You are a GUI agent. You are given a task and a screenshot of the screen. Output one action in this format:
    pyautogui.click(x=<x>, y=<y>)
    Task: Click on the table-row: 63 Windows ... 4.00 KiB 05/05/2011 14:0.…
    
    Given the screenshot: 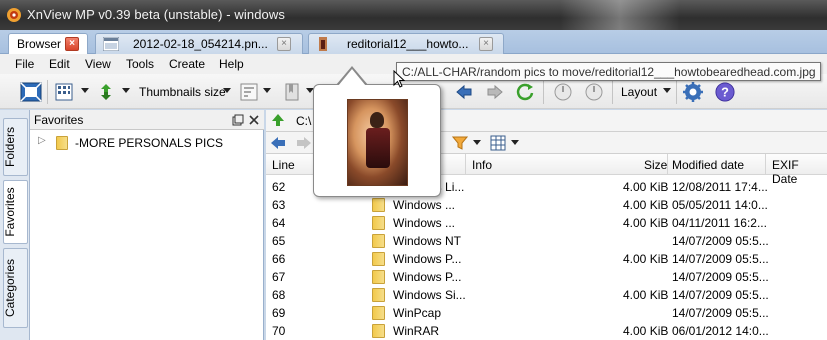 What is the action you would take?
    pyautogui.click(x=546, y=205)
    